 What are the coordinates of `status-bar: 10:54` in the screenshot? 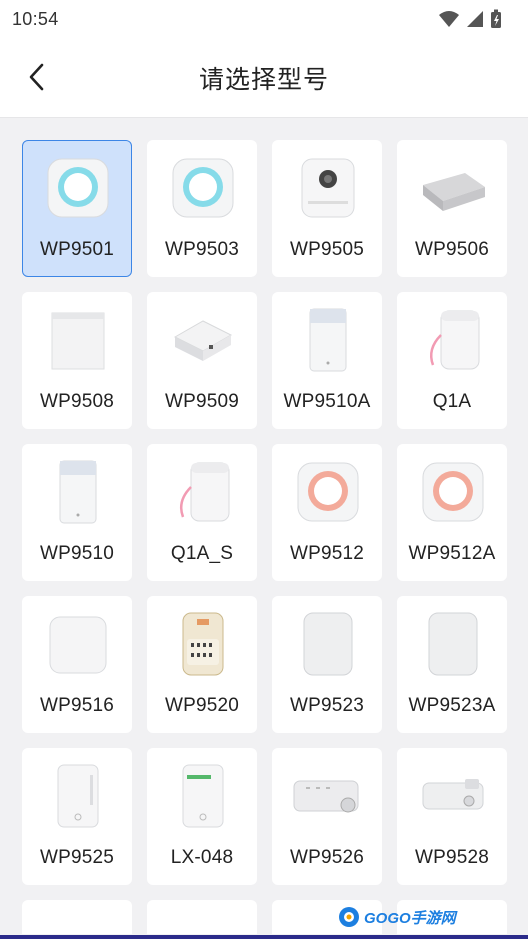 It's located at (264, 19).